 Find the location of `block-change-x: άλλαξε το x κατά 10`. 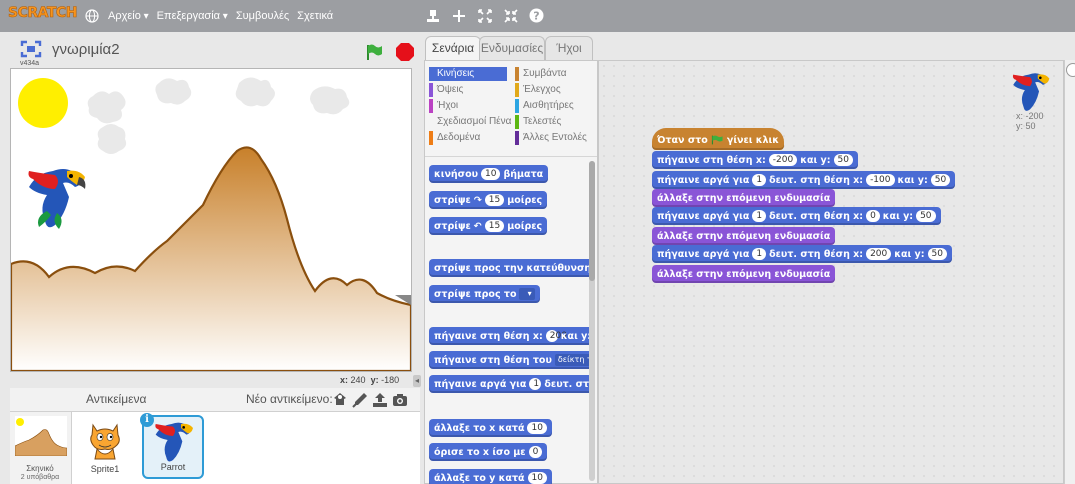

block-change-x: άλλαξε το x κατά 10 is located at coordinates (490, 428).